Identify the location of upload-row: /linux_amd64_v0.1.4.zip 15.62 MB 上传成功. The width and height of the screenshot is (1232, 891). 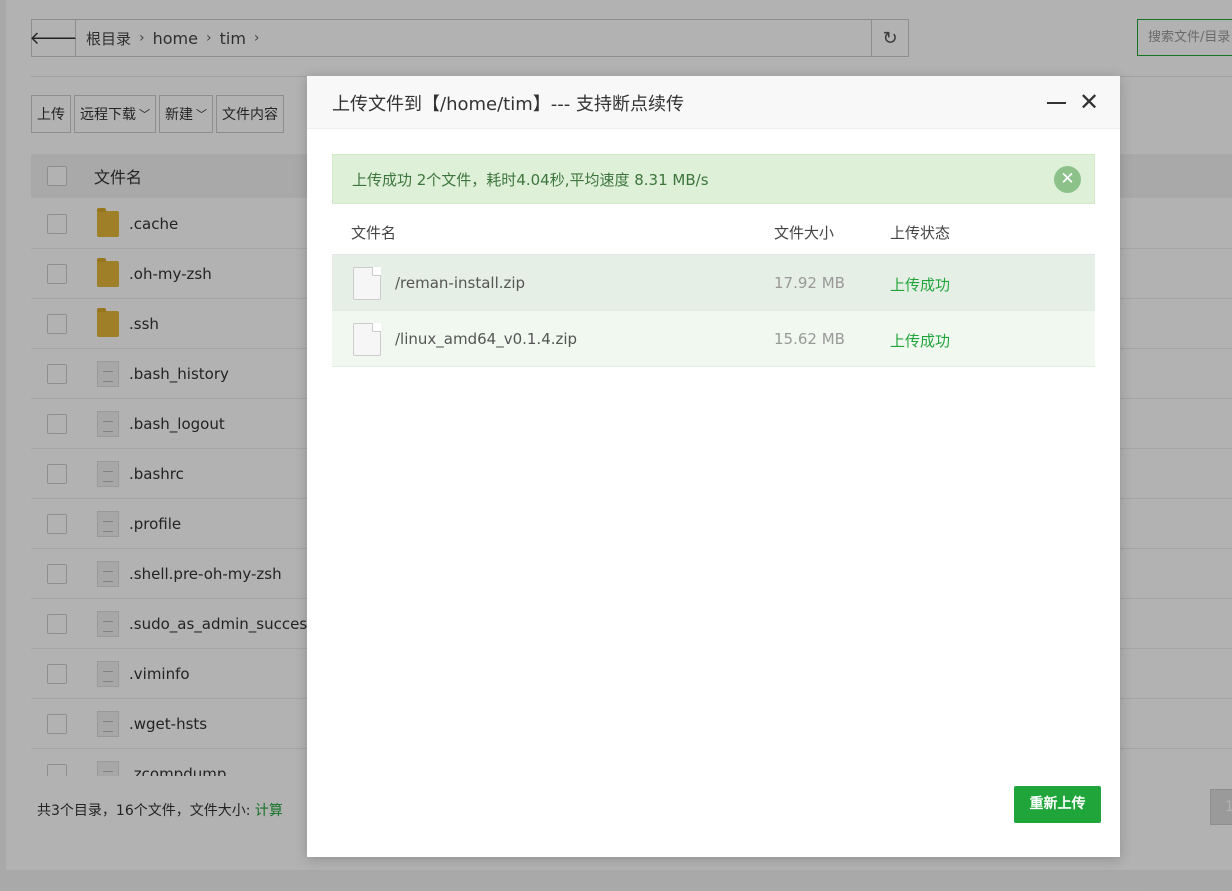
(713, 339).